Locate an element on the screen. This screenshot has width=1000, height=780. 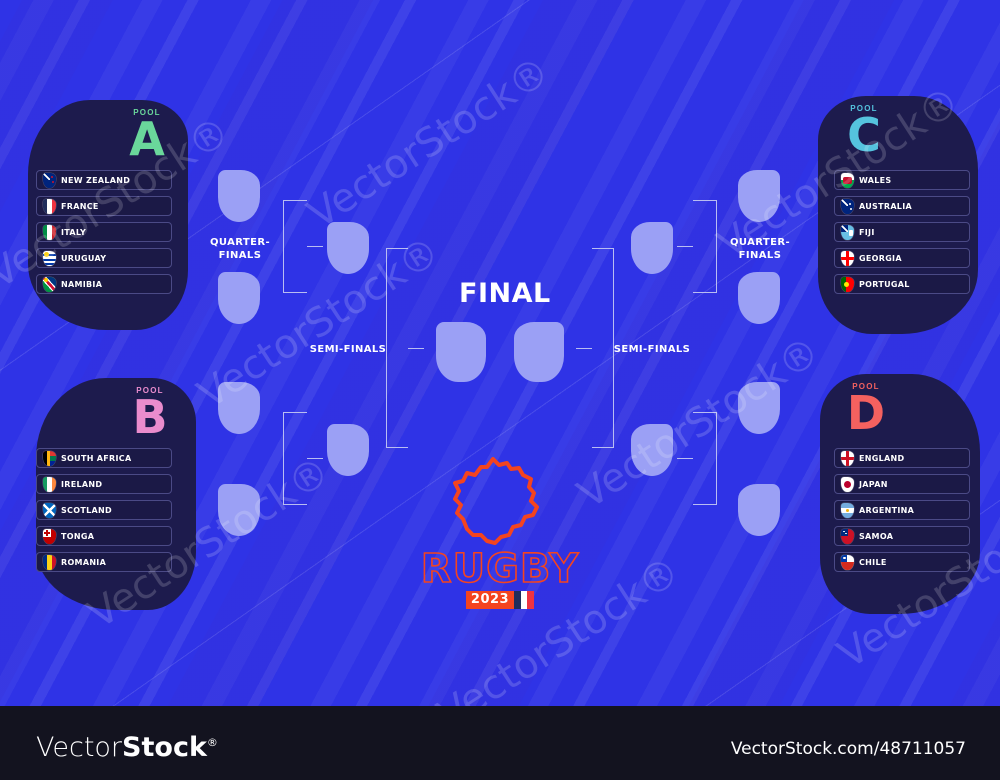
team-name: SAMOA is located at coordinates (876, 536).